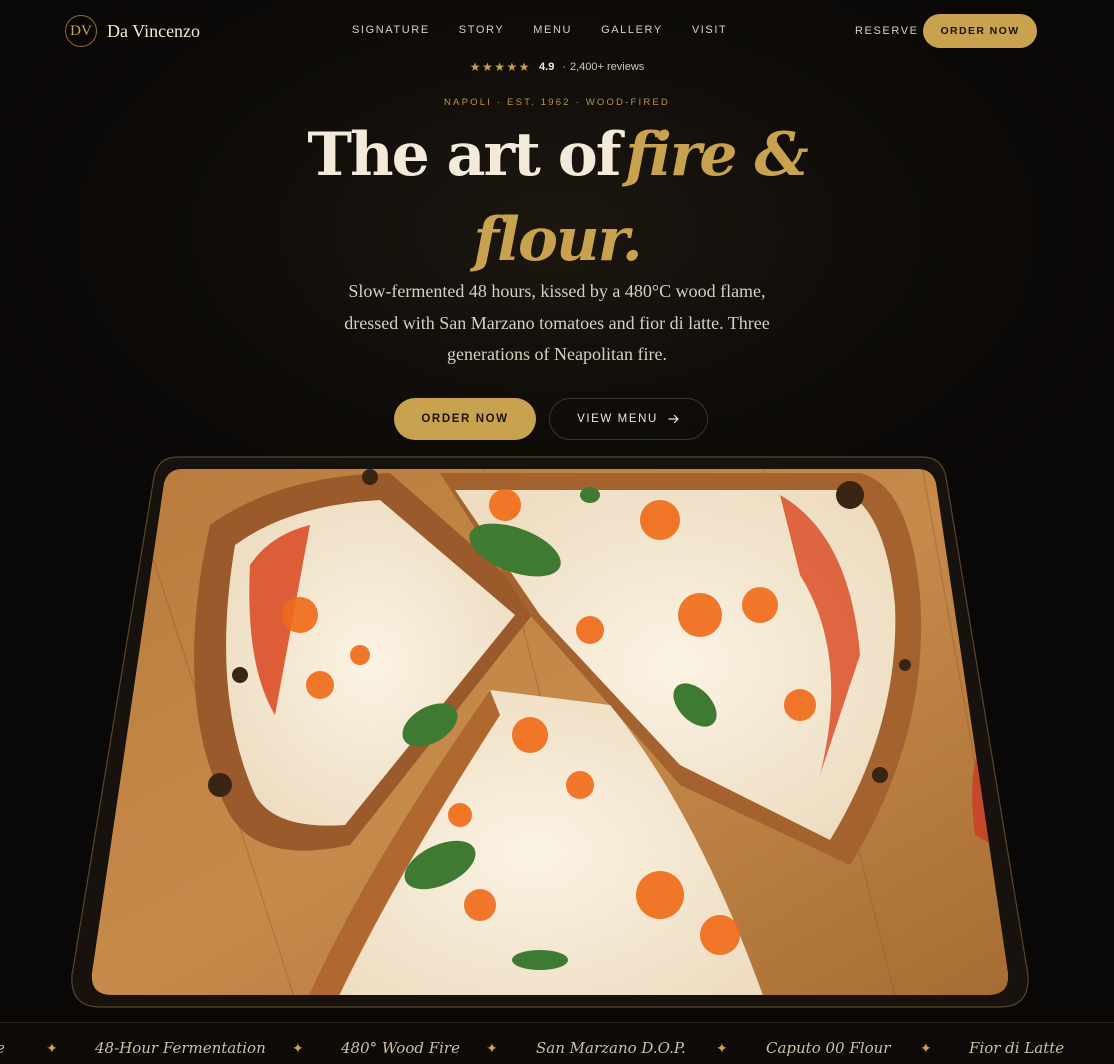 This screenshot has width=1114, height=1064. I want to click on order-now-button-nav: ORDER NOW, so click(980, 31).